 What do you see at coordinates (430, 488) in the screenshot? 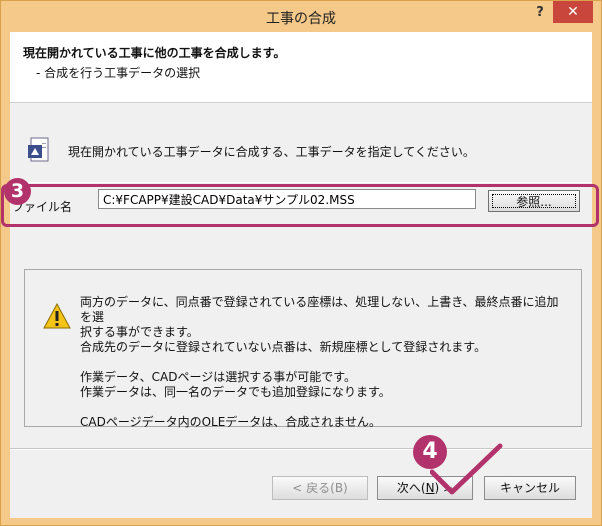
I see `next-accesskey: N` at bounding box center [430, 488].